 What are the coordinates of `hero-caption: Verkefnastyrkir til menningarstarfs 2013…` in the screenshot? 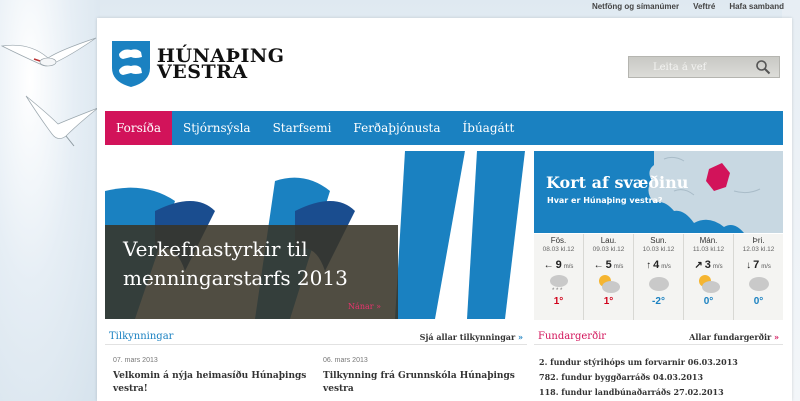 It's located at (251, 272).